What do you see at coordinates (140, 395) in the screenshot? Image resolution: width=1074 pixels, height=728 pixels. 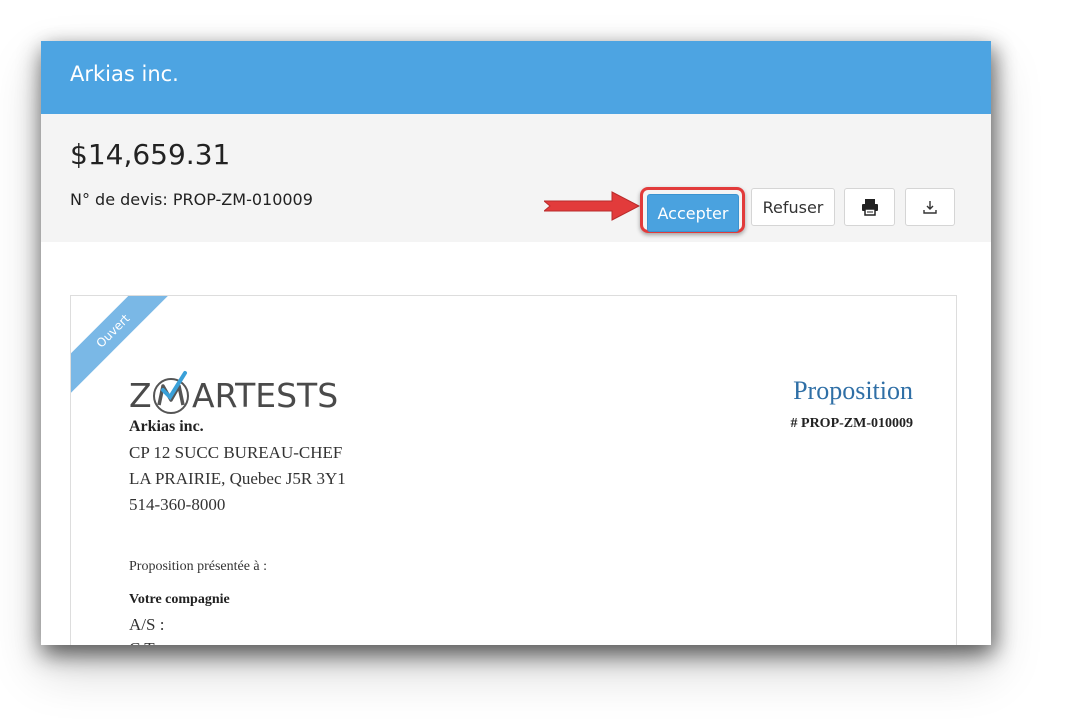 I see `logo-text-z: Z` at bounding box center [140, 395].